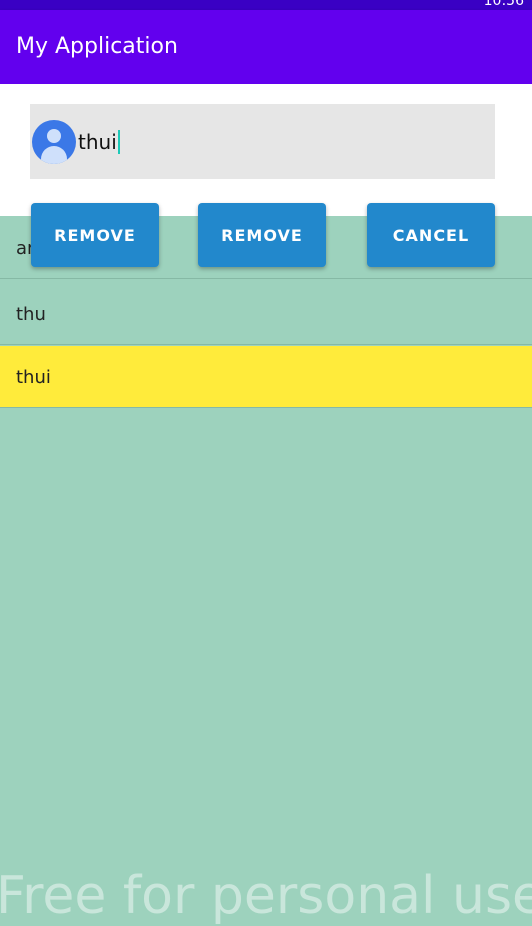 The image size is (532, 926). Describe the element at coordinates (54, 142) in the screenshot. I see `account-avatar-icon` at that location.